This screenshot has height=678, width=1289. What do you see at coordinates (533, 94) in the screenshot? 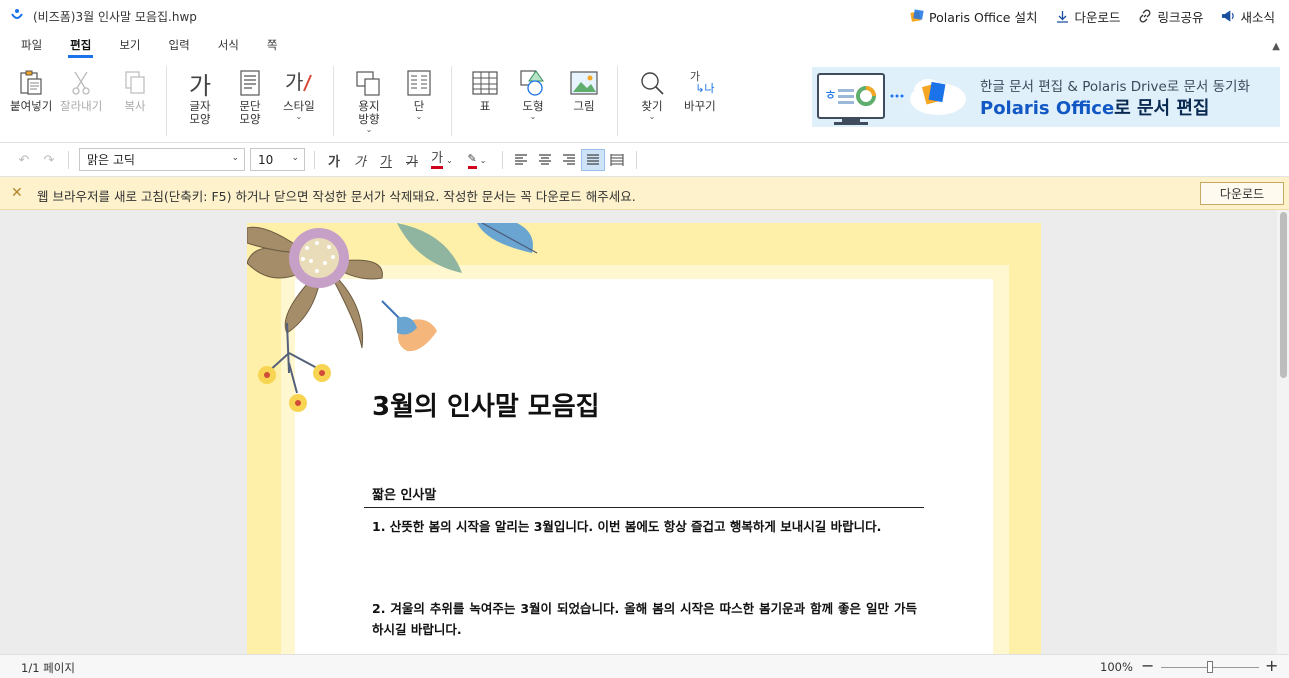
I see `shape-button: 도형 ⌄` at bounding box center [533, 94].